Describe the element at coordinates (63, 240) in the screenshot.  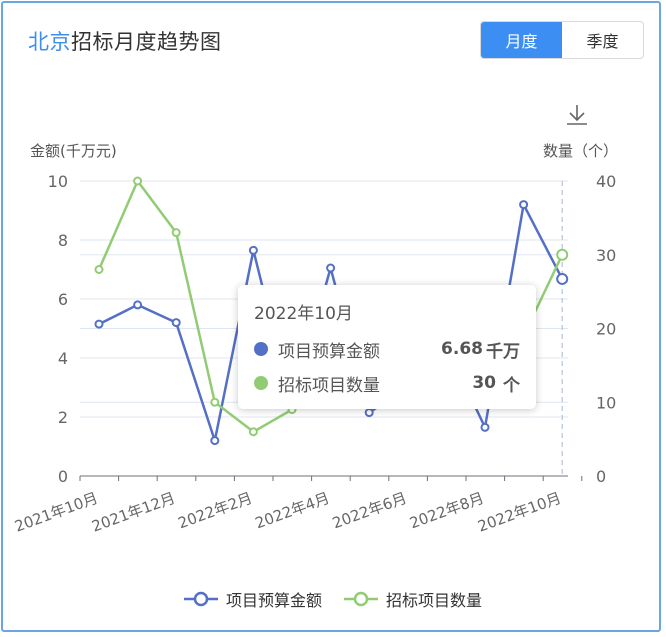
I see `y-left-tick-label: 8` at that location.